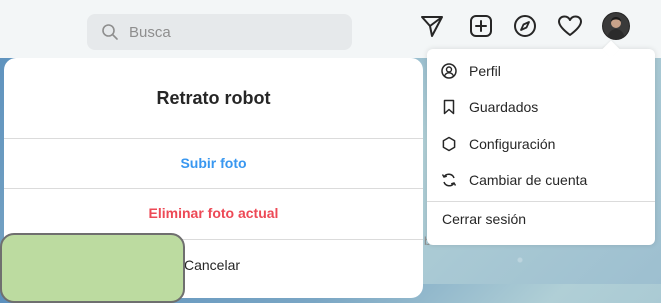  Describe the element at coordinates (92, 268) in the screenshot. I see `overlay-block` at that location.